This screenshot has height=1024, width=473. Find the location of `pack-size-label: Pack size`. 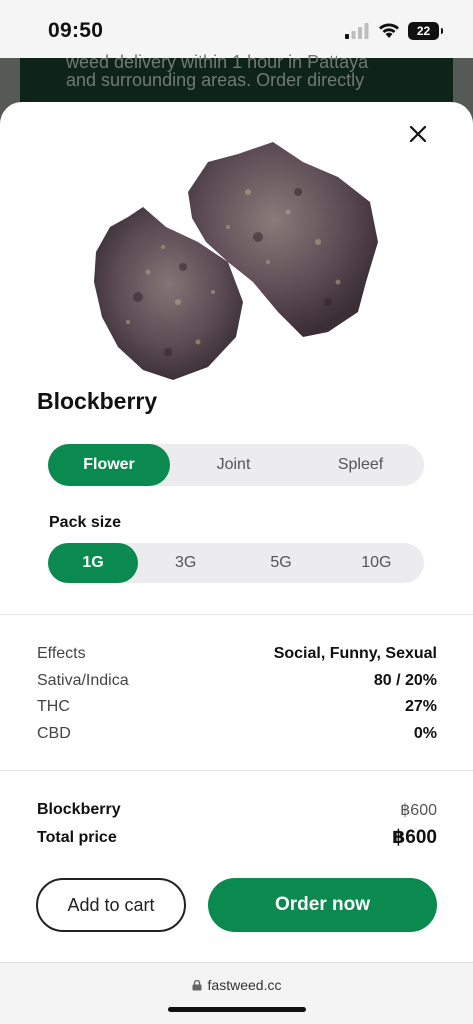

pack-size-label: Pack size is located at coordinates (85, 522).